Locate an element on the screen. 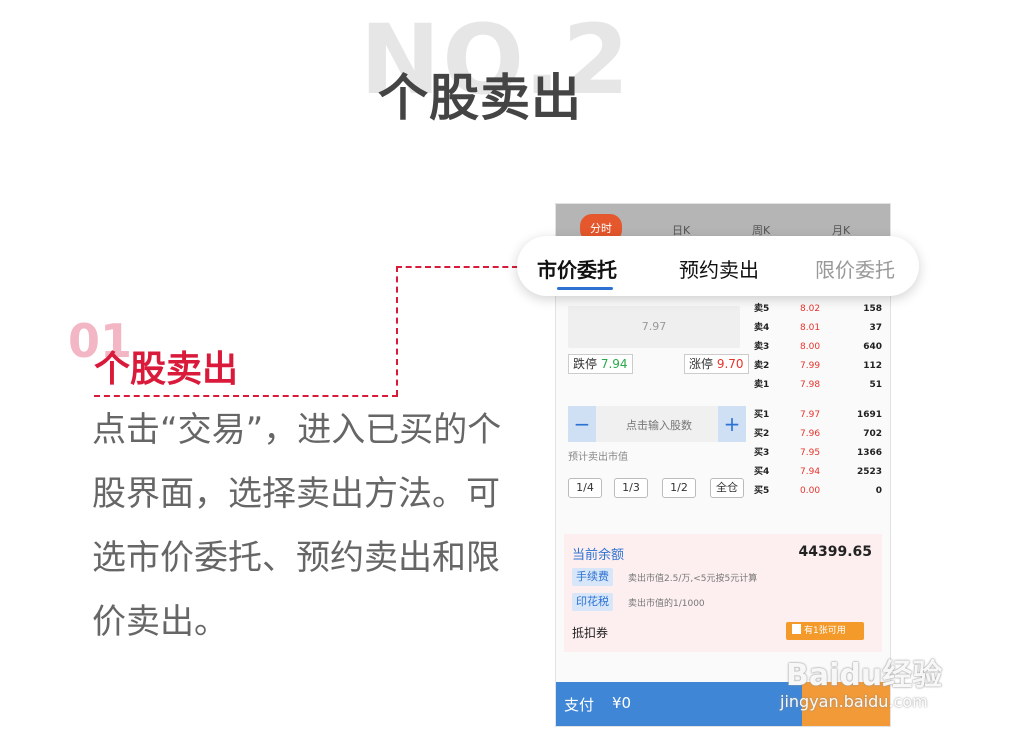  order-book-row: 买2 7.96 702 is located at coordinates (818, 434).